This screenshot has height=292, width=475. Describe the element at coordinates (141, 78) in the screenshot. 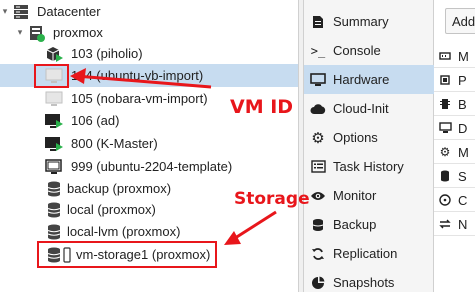

I see `vmid-arrow` at that location.